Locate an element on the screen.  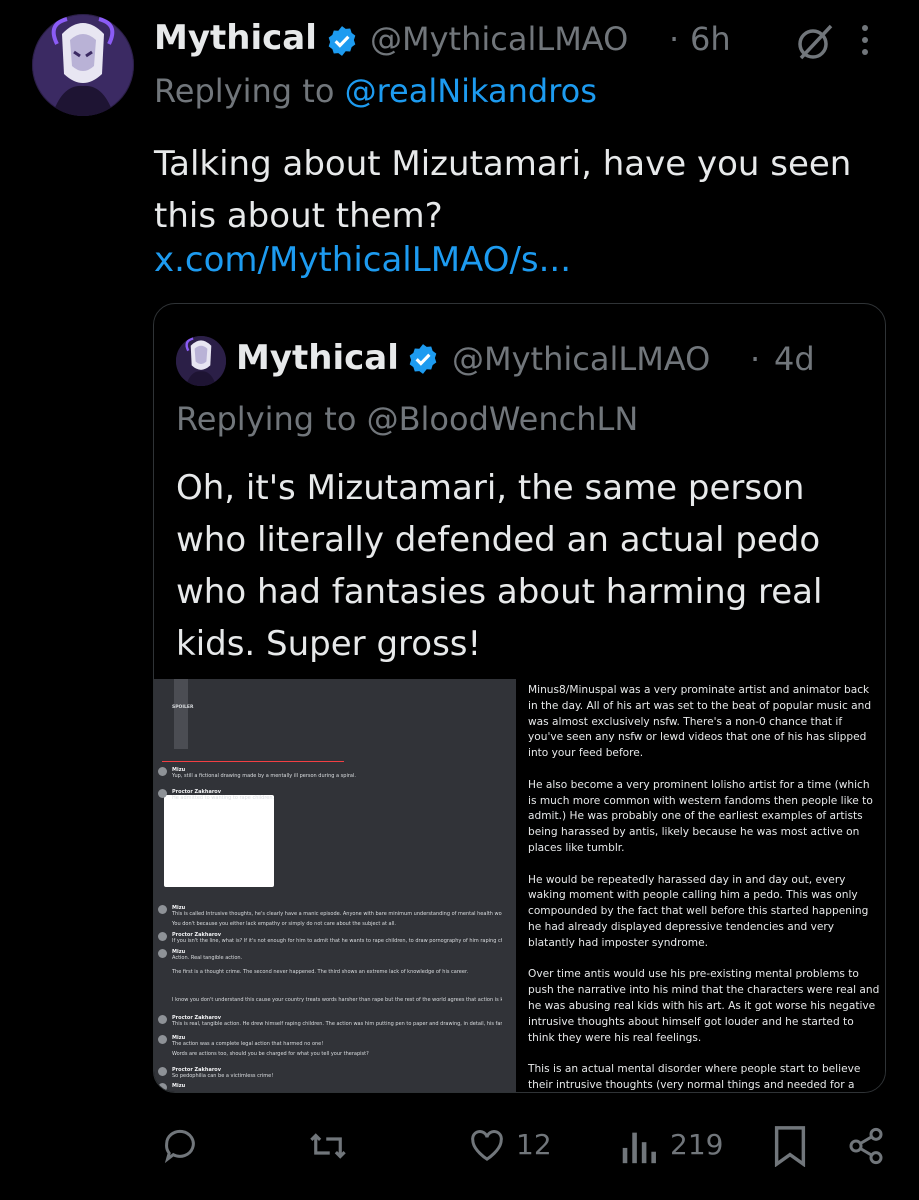
chat-message-text: Action. Real tangible action. is located at coordinates (207, 958).